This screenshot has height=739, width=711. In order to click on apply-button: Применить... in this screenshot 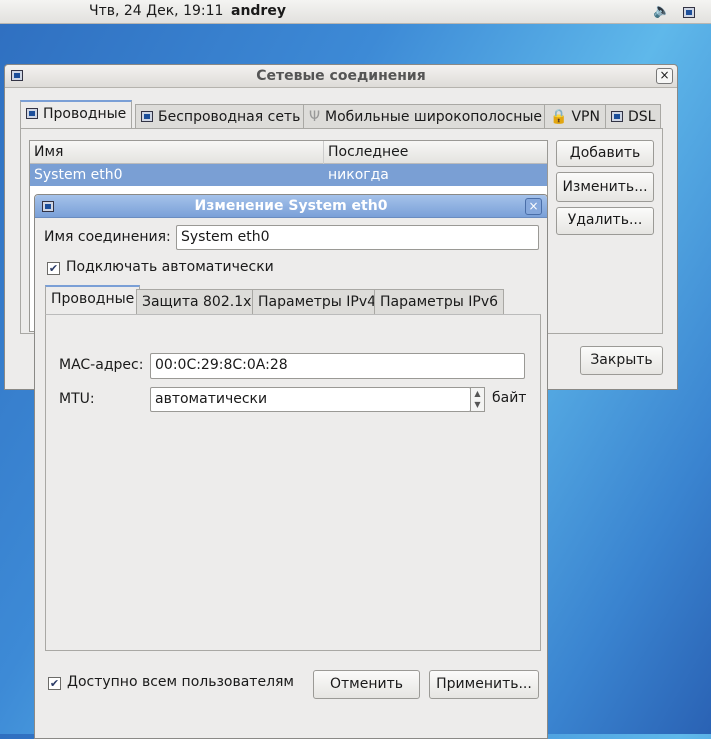, I will do `click(484, 684)`.